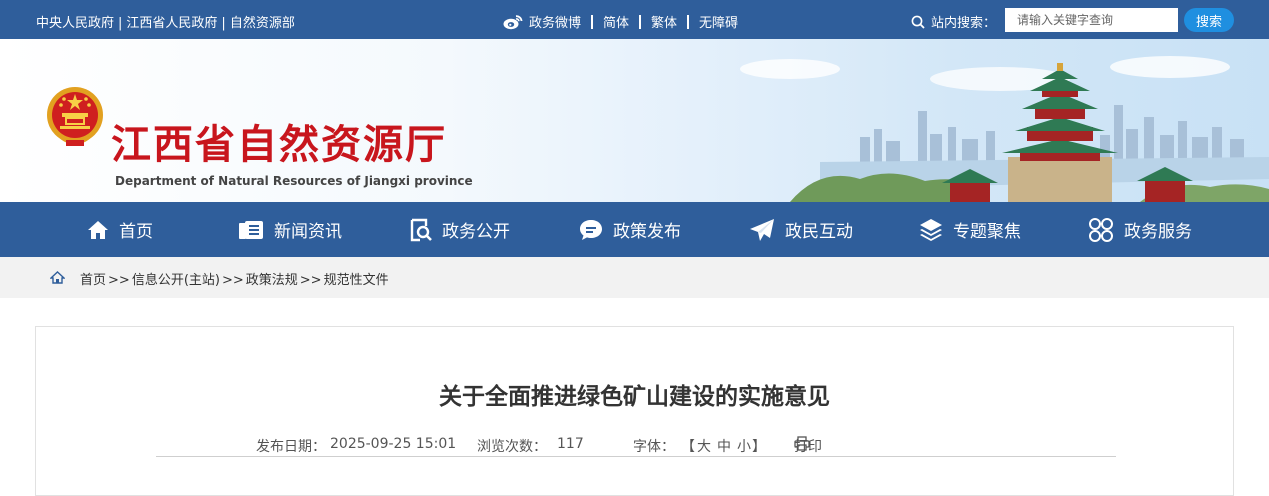 This screenshot has height=496, width=1269. I want to click on publish-date: 2025-09-25 15:01, so click(393, 444).